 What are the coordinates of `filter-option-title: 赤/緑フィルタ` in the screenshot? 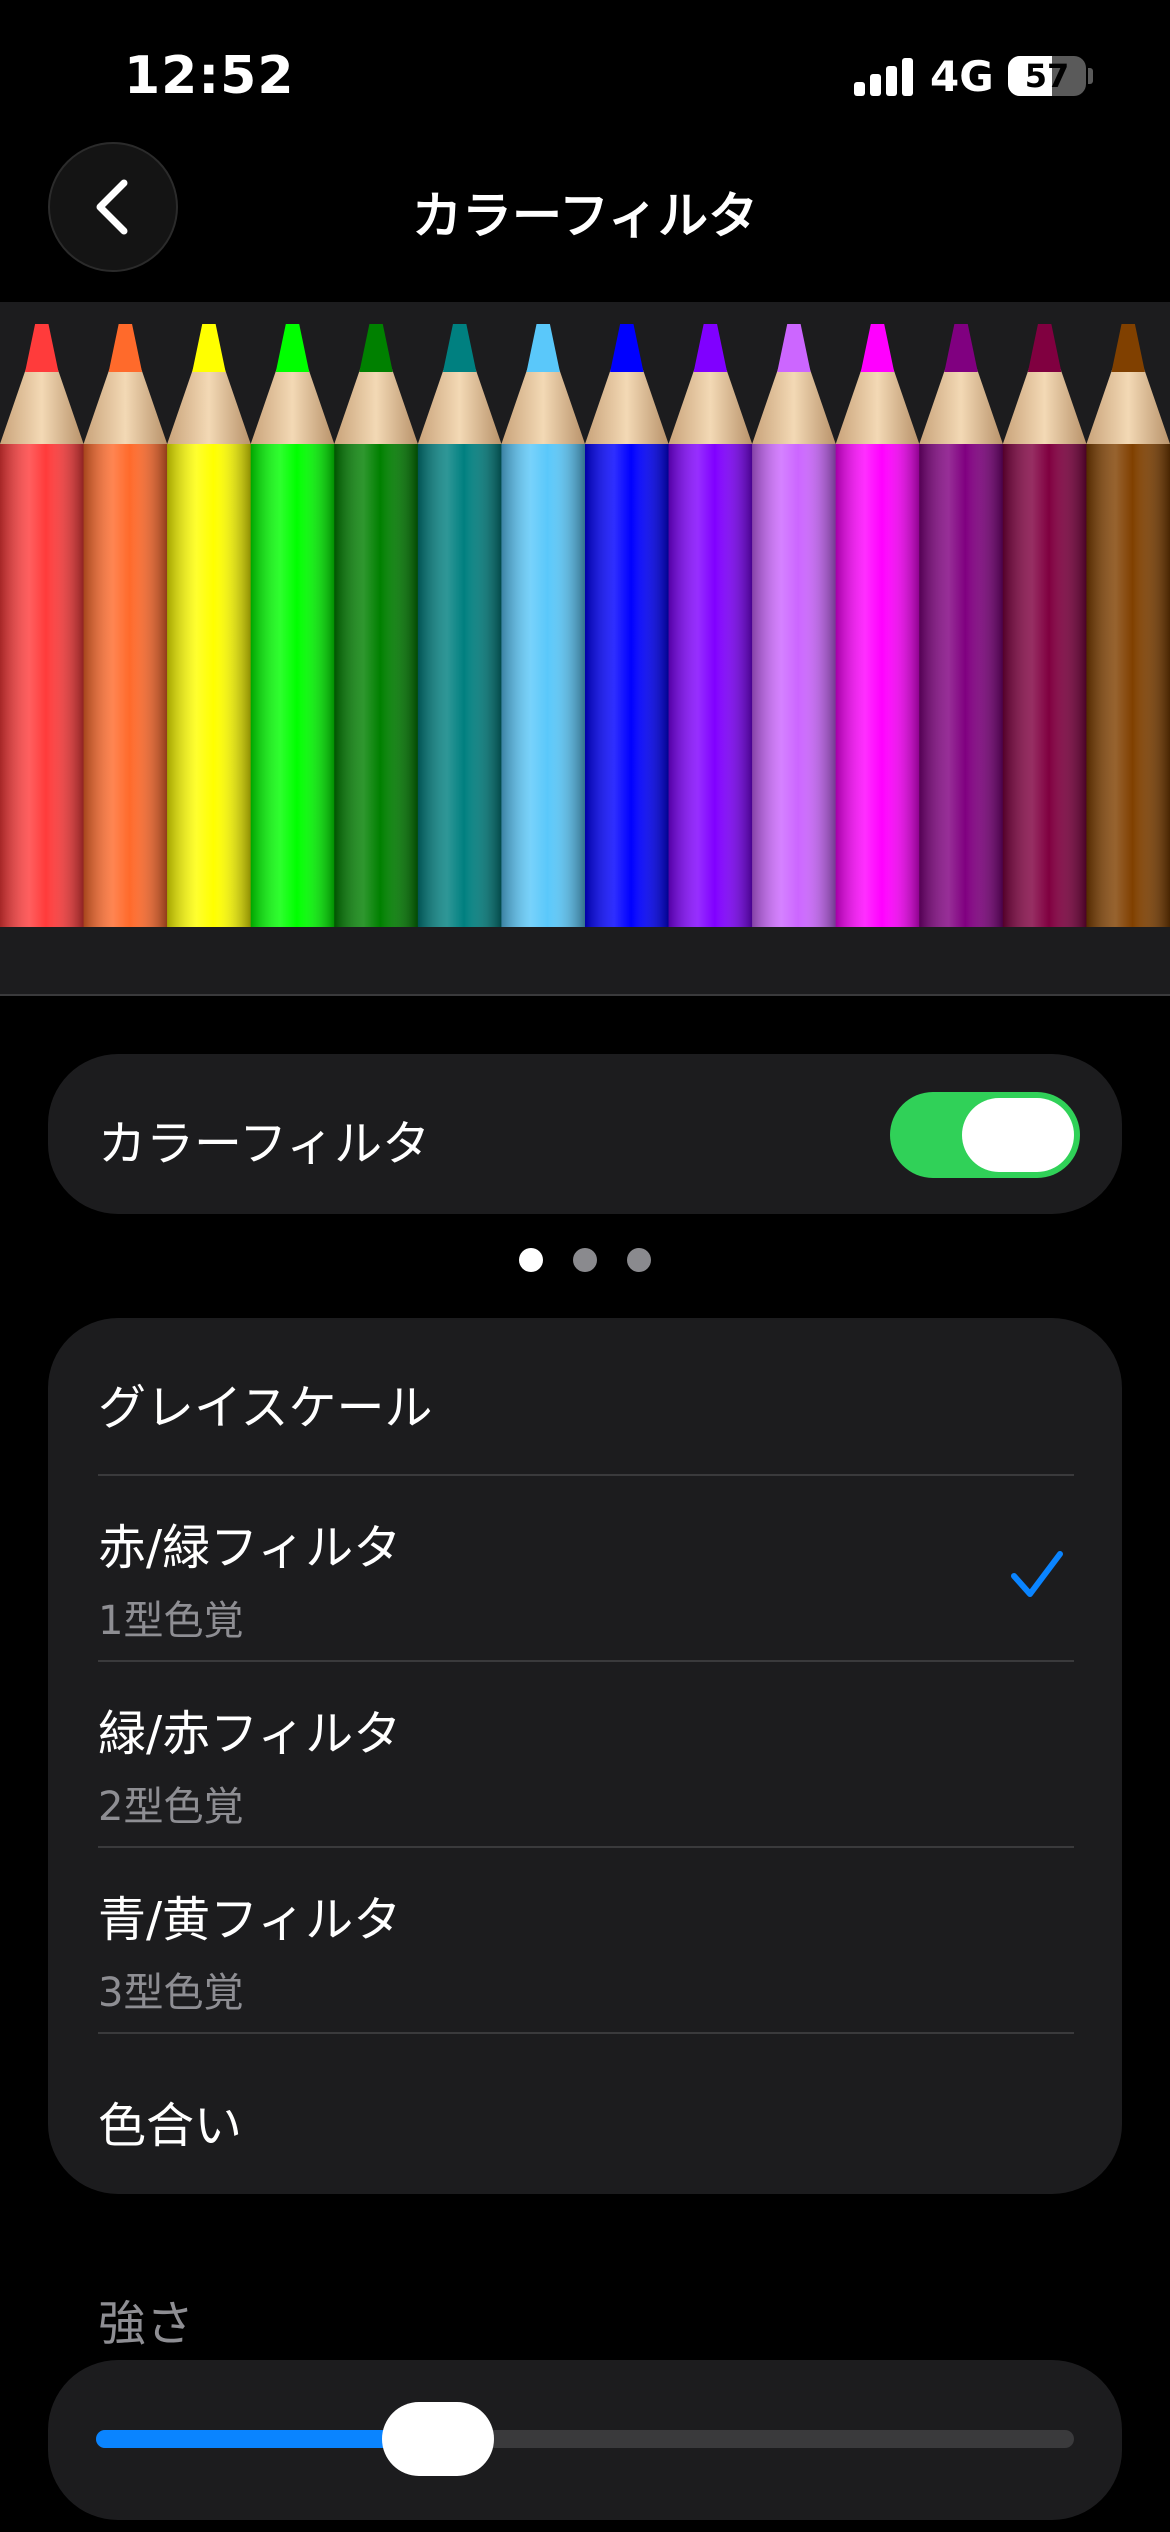 It's located at (250, 1548).